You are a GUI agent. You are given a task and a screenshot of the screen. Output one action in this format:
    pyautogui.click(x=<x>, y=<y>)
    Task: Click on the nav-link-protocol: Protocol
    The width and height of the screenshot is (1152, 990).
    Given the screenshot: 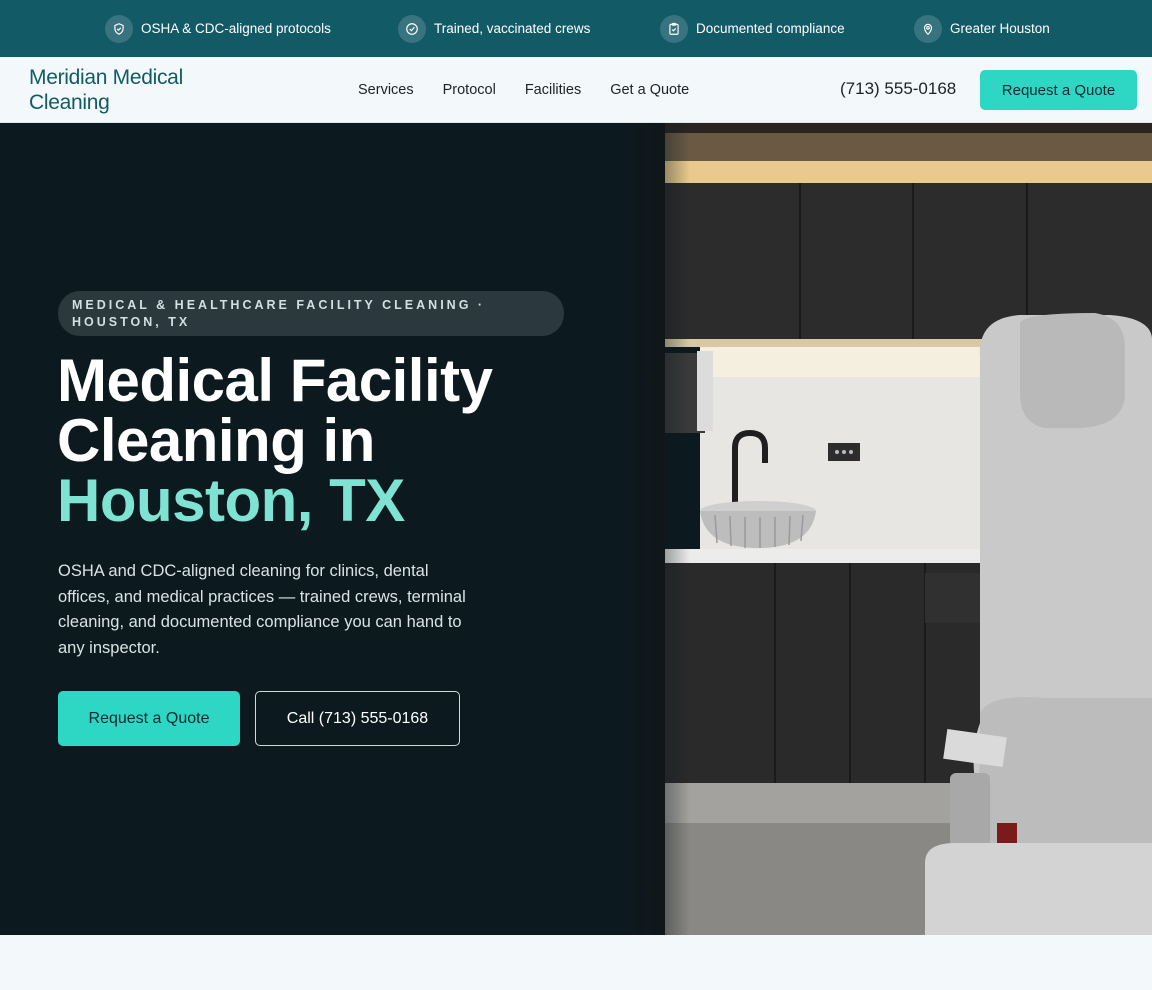 What is the action you would take?
    pyautogui.click(x=469, y=90)
    